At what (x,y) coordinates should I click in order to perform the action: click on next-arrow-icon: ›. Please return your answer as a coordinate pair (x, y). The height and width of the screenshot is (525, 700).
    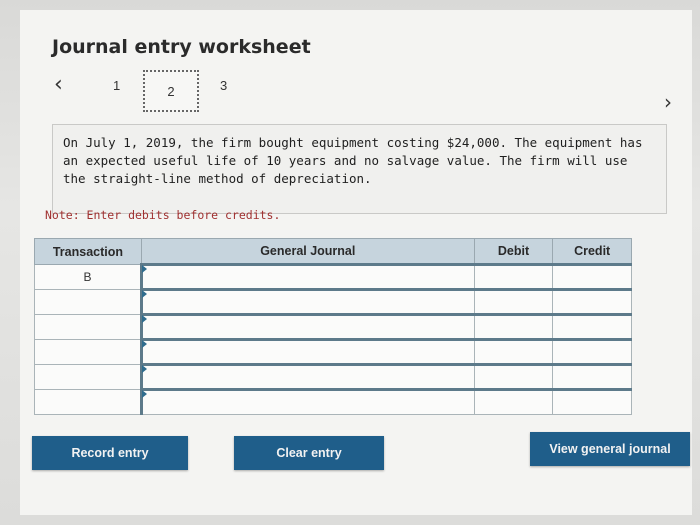
    Looking at the image, I should click on (668, 102).